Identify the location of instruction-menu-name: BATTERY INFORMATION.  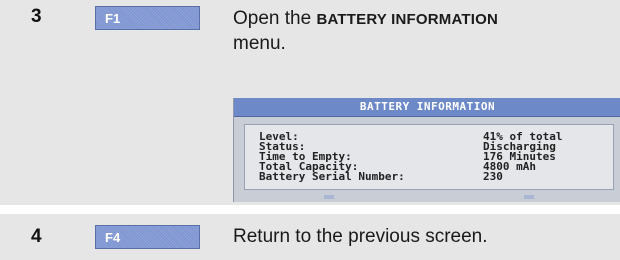
(407, 19).